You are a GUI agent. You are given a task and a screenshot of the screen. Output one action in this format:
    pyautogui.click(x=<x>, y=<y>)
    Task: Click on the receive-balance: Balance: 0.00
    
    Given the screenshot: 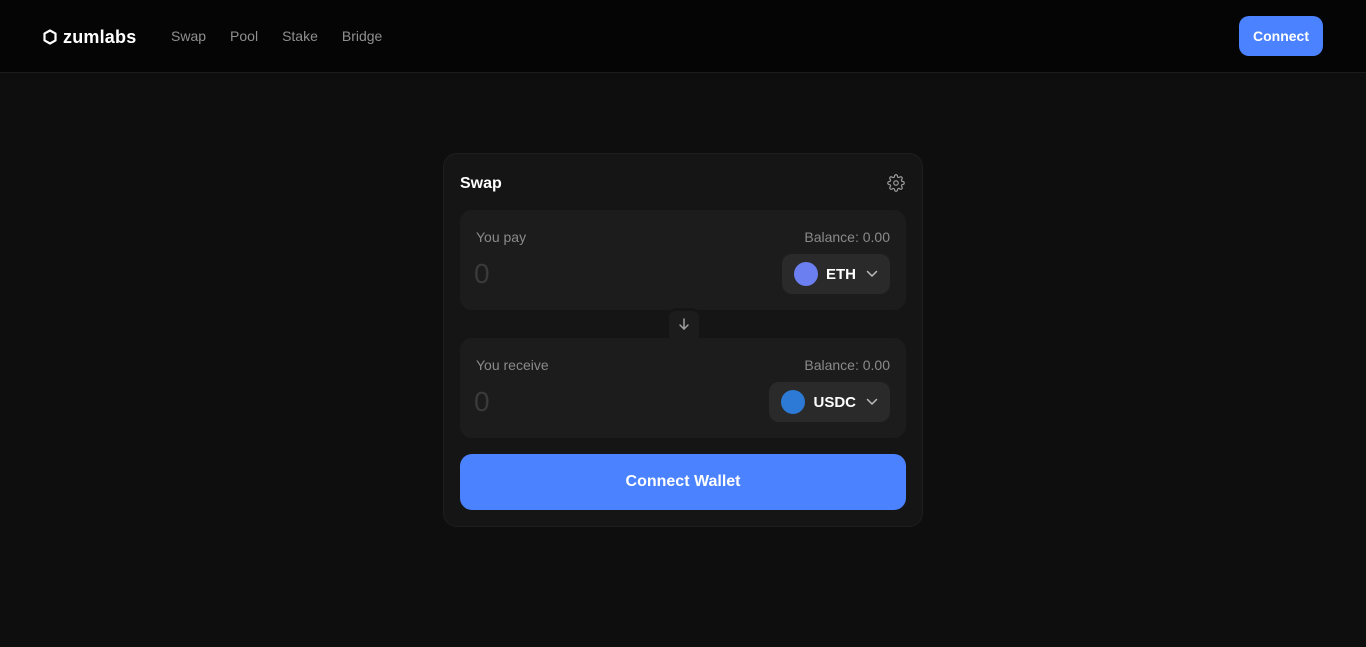 What is the action you would take?
    pyautogui.click(x=847, y=365)
    